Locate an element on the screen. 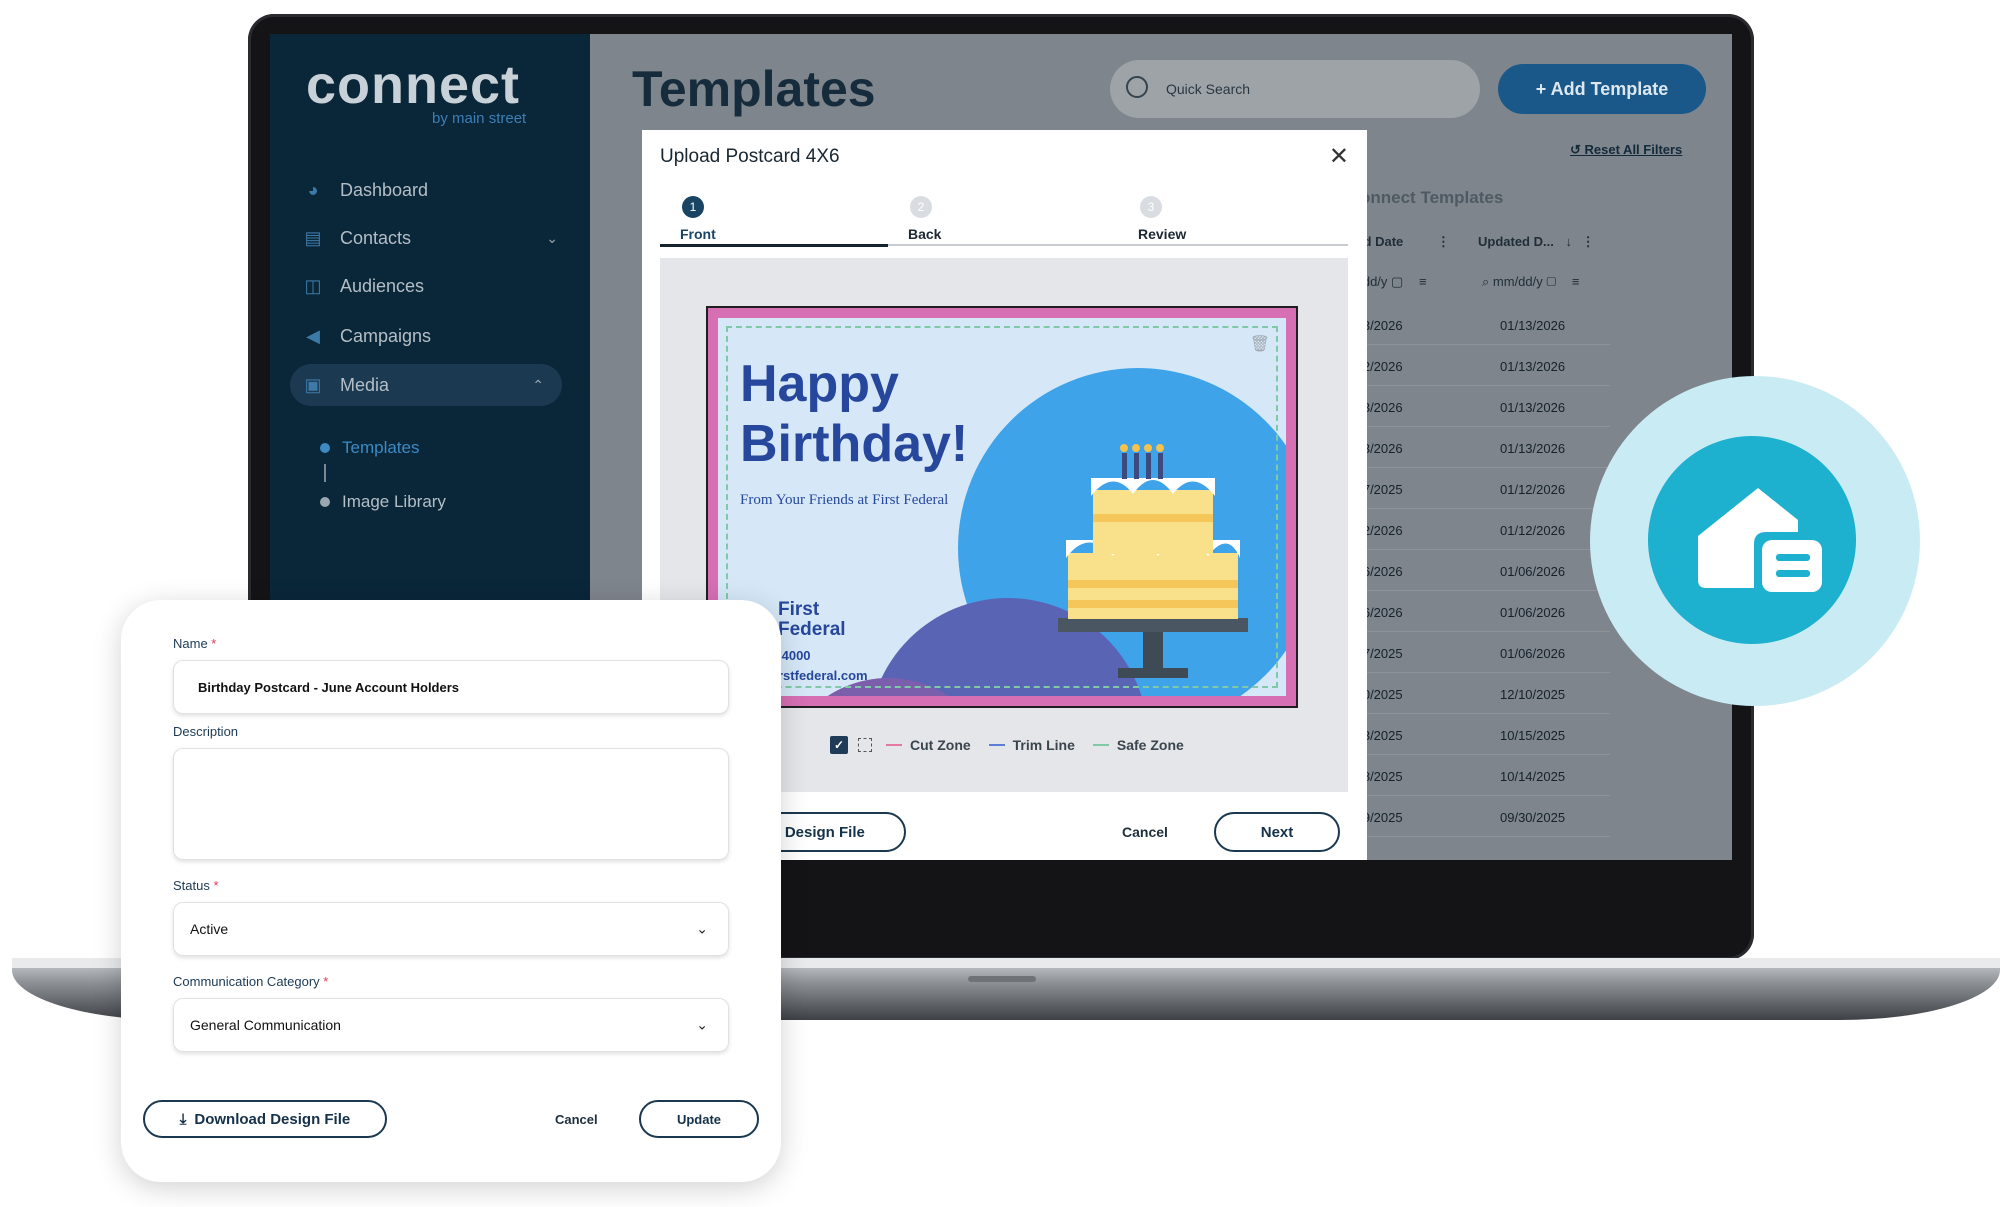 This screenshot has height=1207, width=2000. updated-date-cell: 10/14/2025 is located at coordinates (1533, 776).